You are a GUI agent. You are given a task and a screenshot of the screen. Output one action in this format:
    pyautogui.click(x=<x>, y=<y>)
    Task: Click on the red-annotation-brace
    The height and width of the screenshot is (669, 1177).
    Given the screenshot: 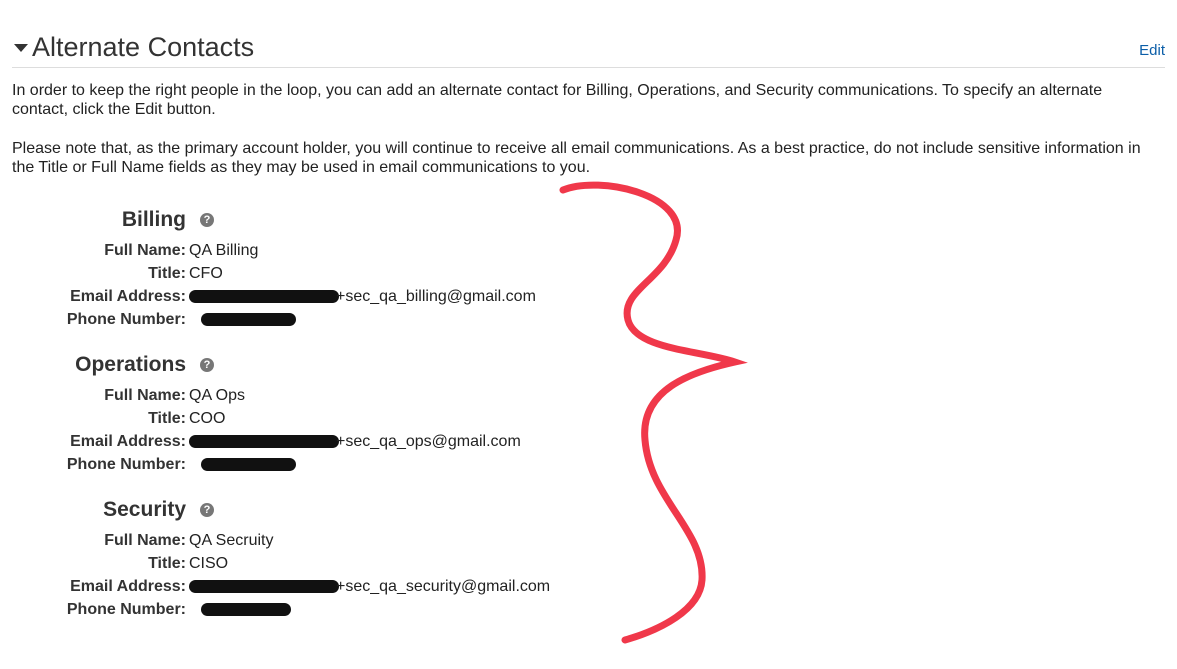 What is the action you would take?
    pyautogui.click(x=653, y=412)
    